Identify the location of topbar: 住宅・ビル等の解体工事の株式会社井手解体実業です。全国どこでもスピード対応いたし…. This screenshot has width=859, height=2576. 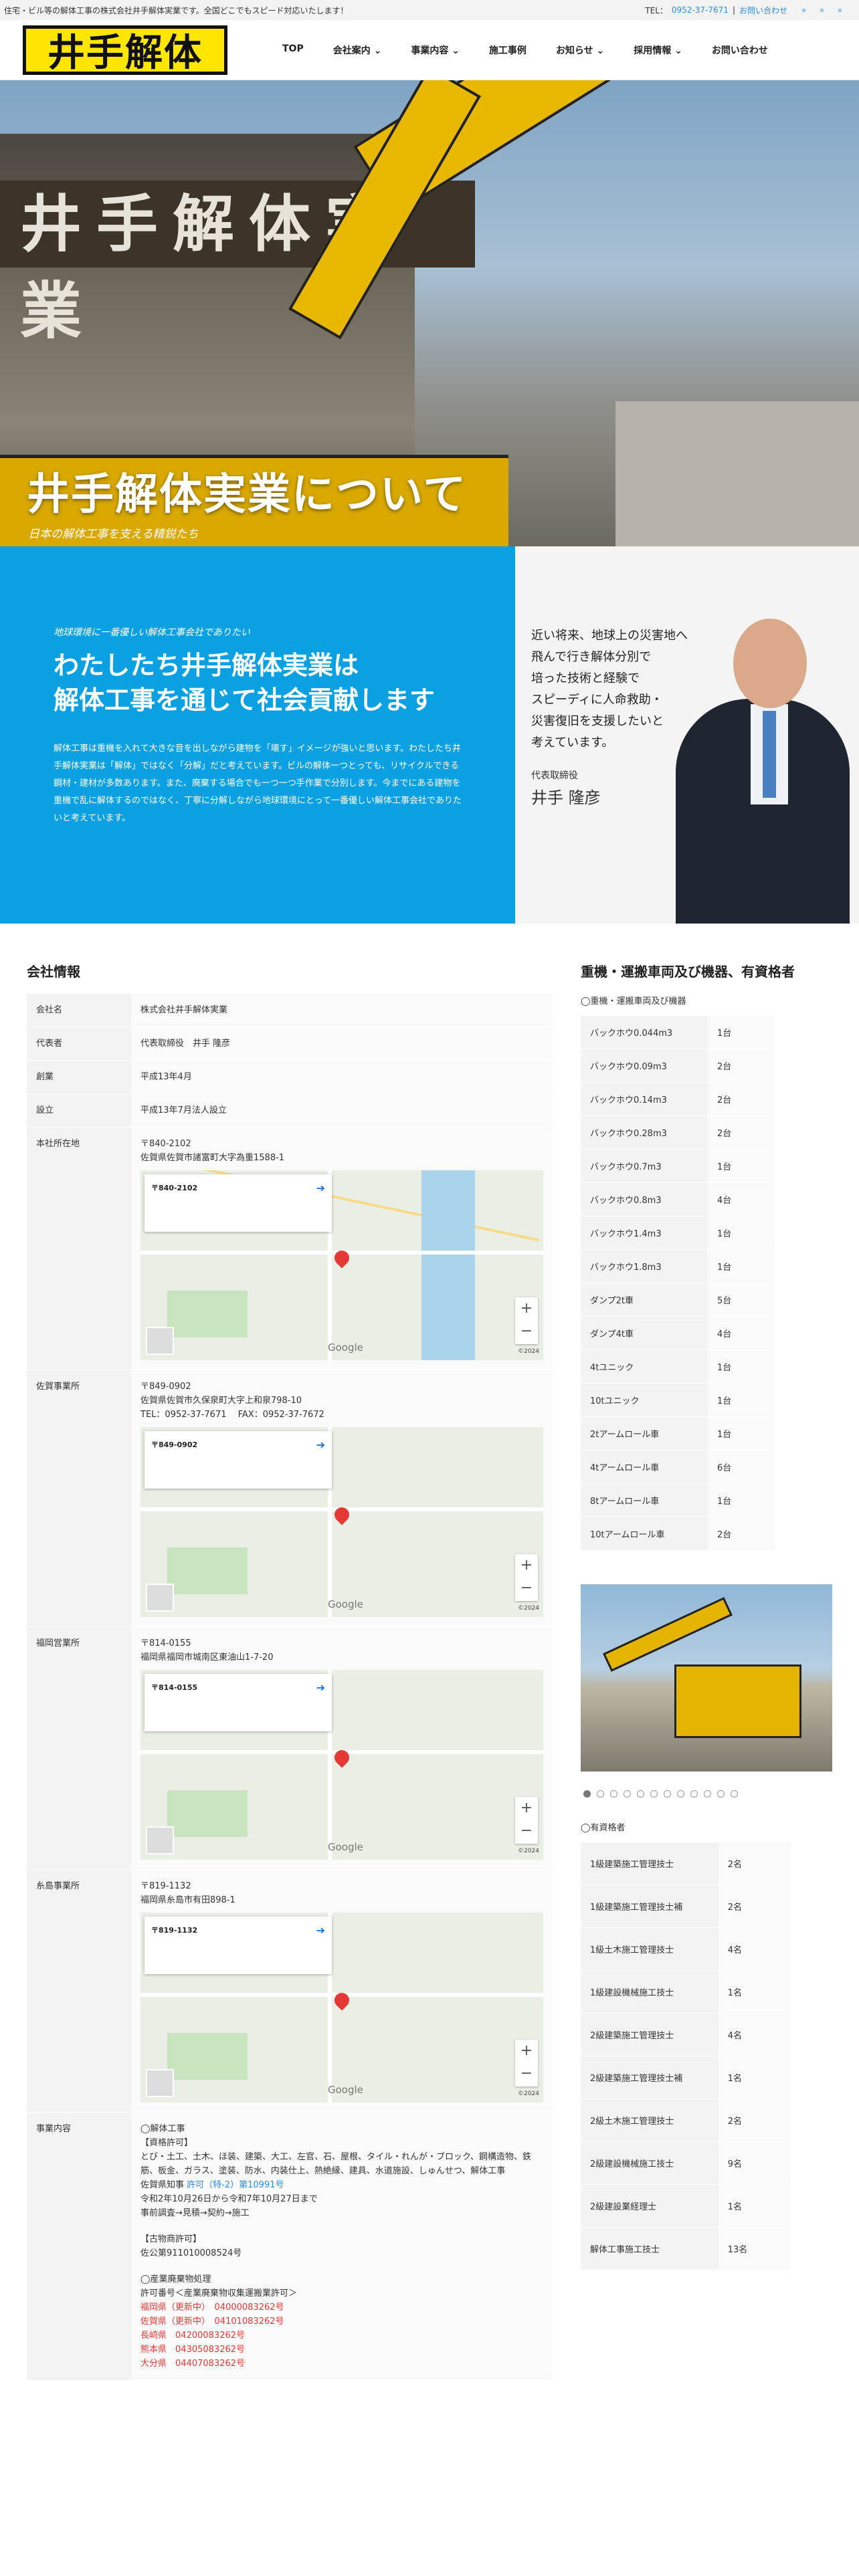
(429, 10).